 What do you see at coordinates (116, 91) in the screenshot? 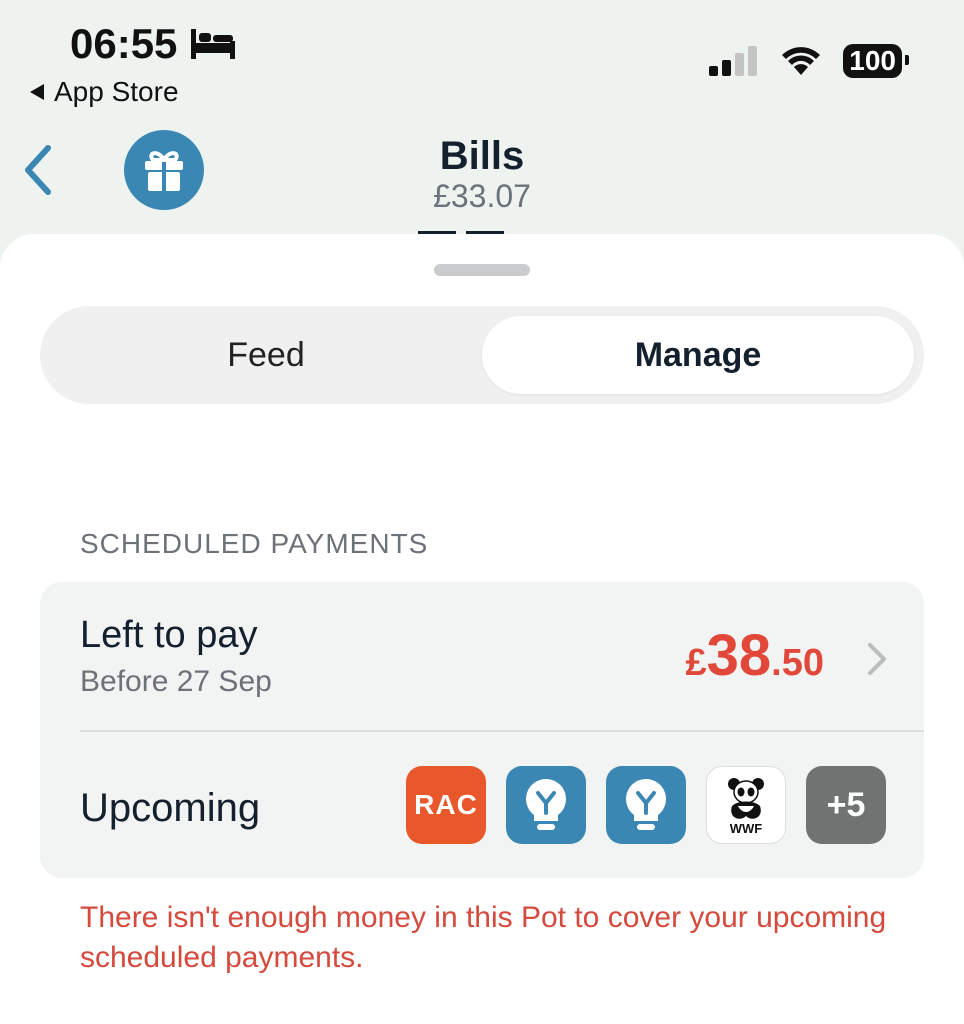
I see `back-app-label: App Store` at bounding box center [116, 91].